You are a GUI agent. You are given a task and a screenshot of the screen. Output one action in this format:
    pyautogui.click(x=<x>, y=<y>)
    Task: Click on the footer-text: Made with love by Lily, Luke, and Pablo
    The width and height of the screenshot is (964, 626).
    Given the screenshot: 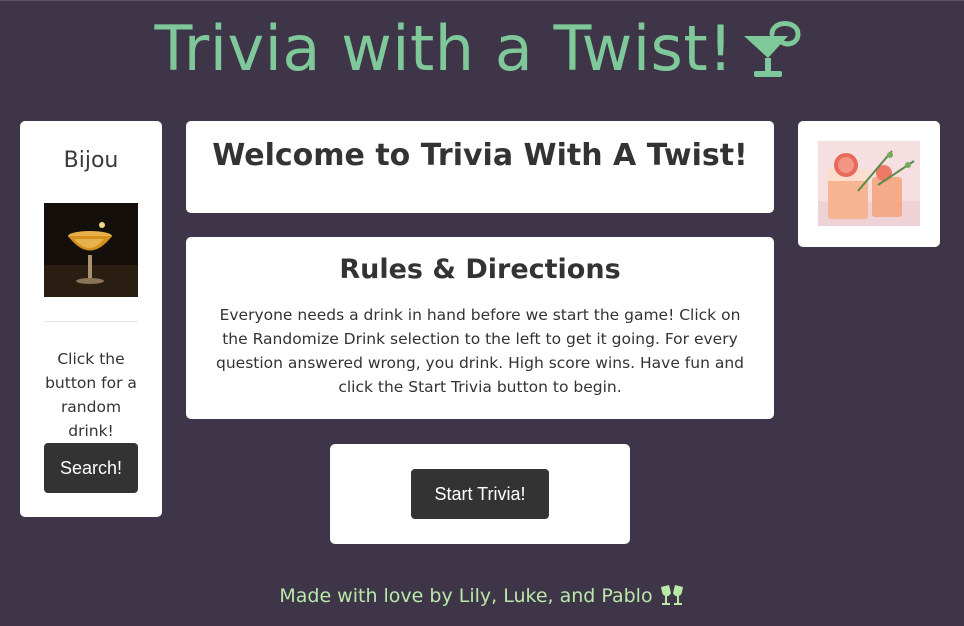 What is the action you would take?
    pyautogui.click(x=466, y=596)
    